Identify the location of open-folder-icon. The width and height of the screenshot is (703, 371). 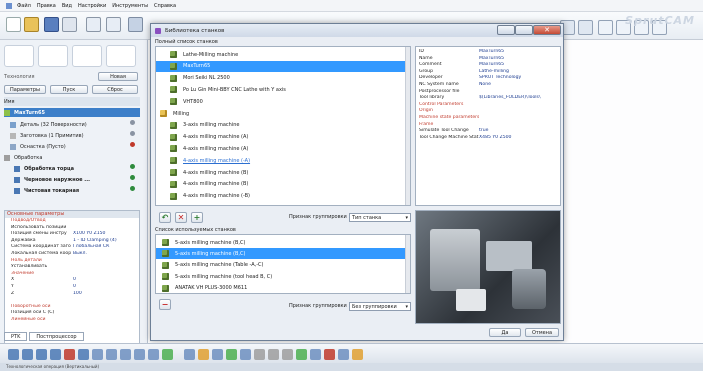
(31, 24).